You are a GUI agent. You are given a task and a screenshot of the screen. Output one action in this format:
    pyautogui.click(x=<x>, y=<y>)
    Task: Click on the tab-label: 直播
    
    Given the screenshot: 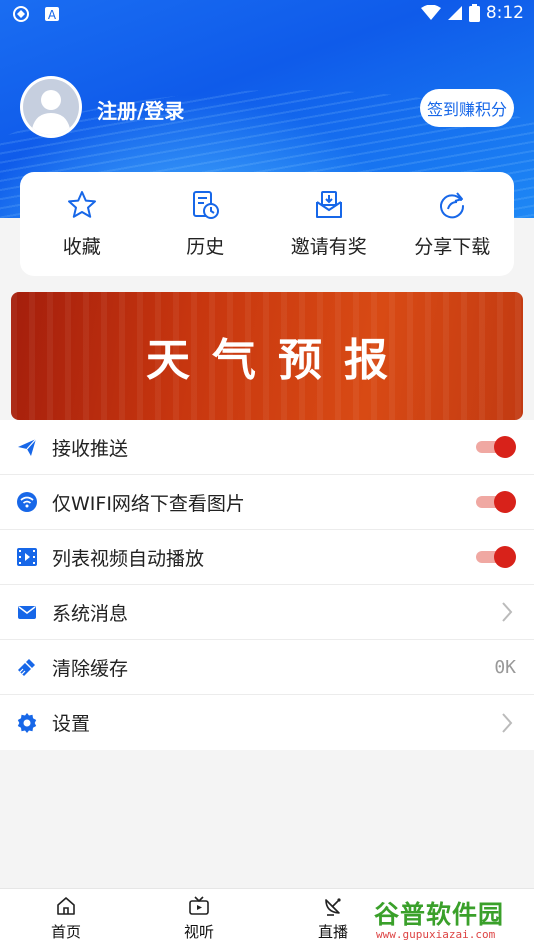 What is the action you would take?
    pyautogui.click(x=332, y=932)
    